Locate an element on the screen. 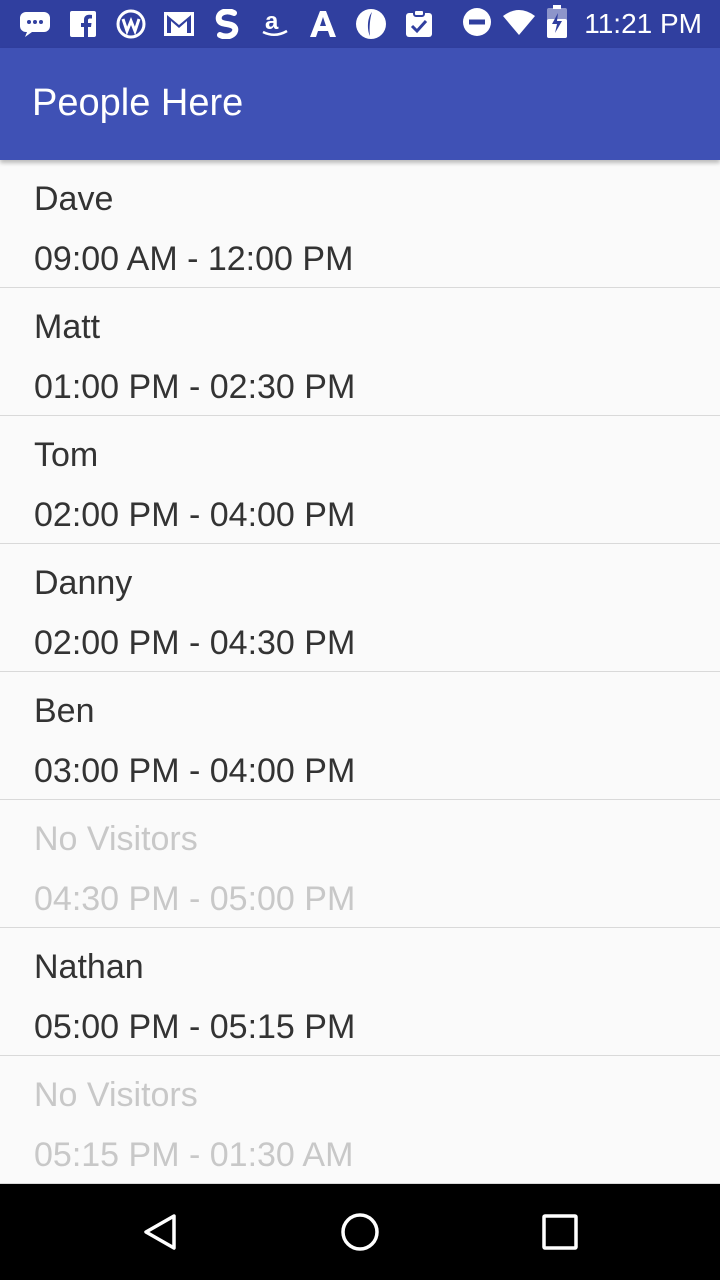  system-status-icons: 11:21 PM is located at coordinates (582, 24).